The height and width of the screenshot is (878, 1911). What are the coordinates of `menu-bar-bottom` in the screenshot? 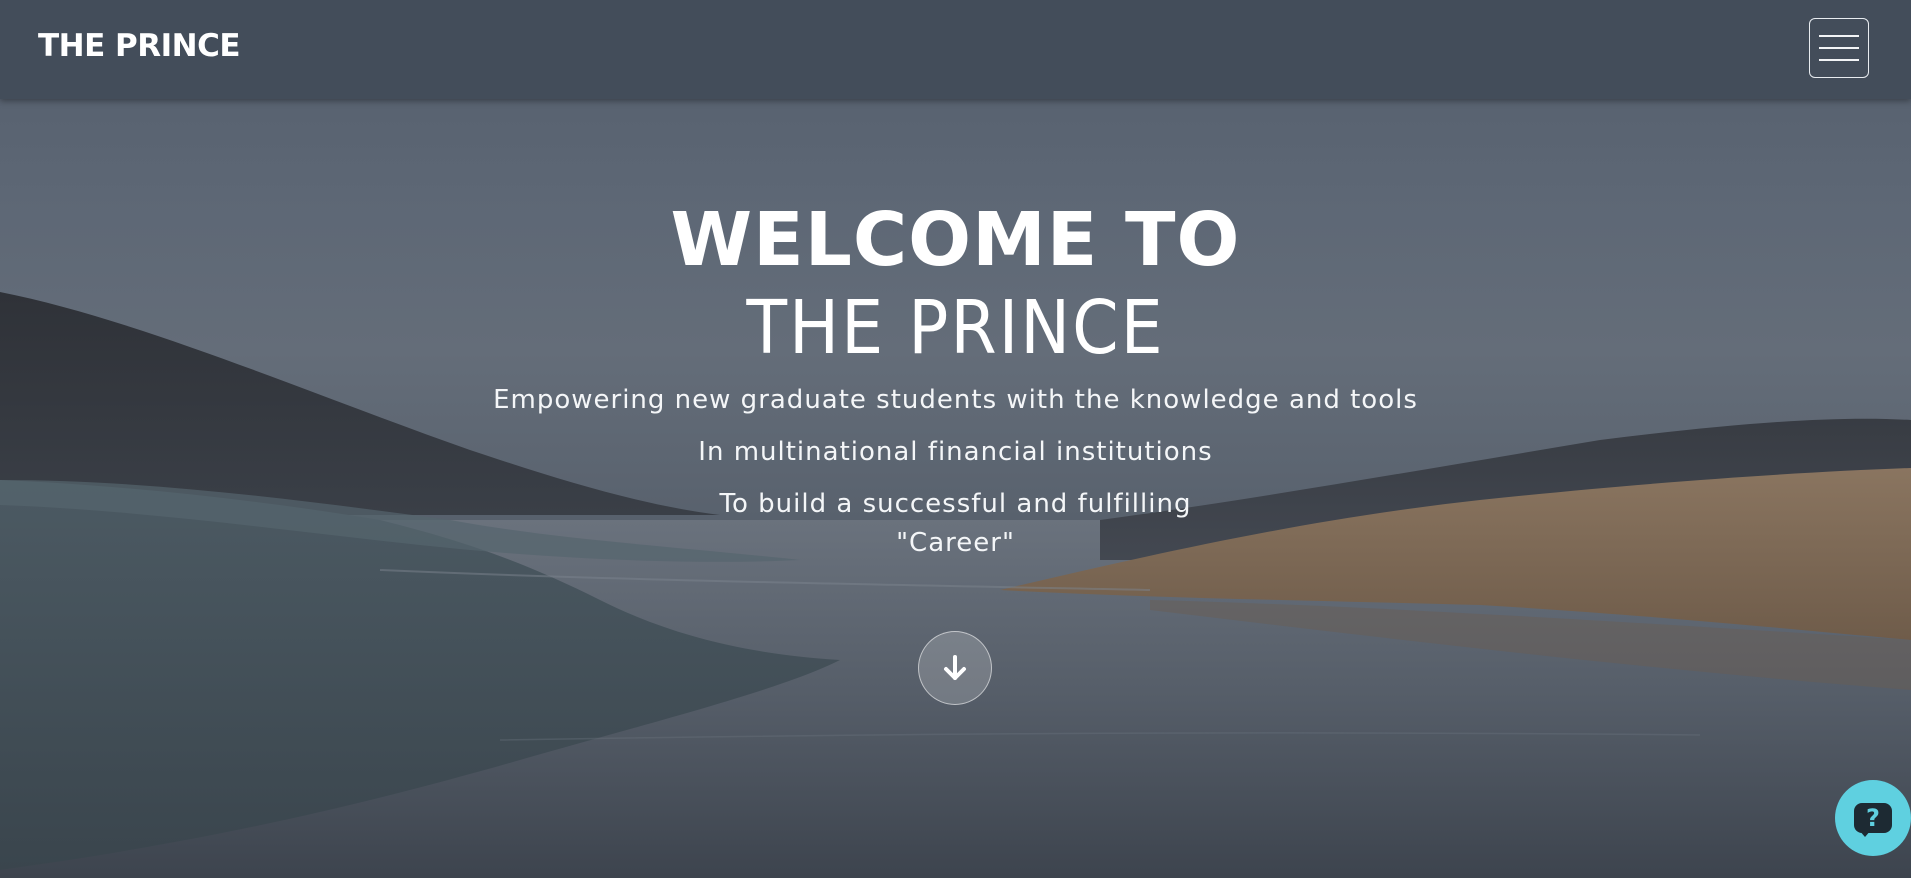 It's located at (1839, 60).